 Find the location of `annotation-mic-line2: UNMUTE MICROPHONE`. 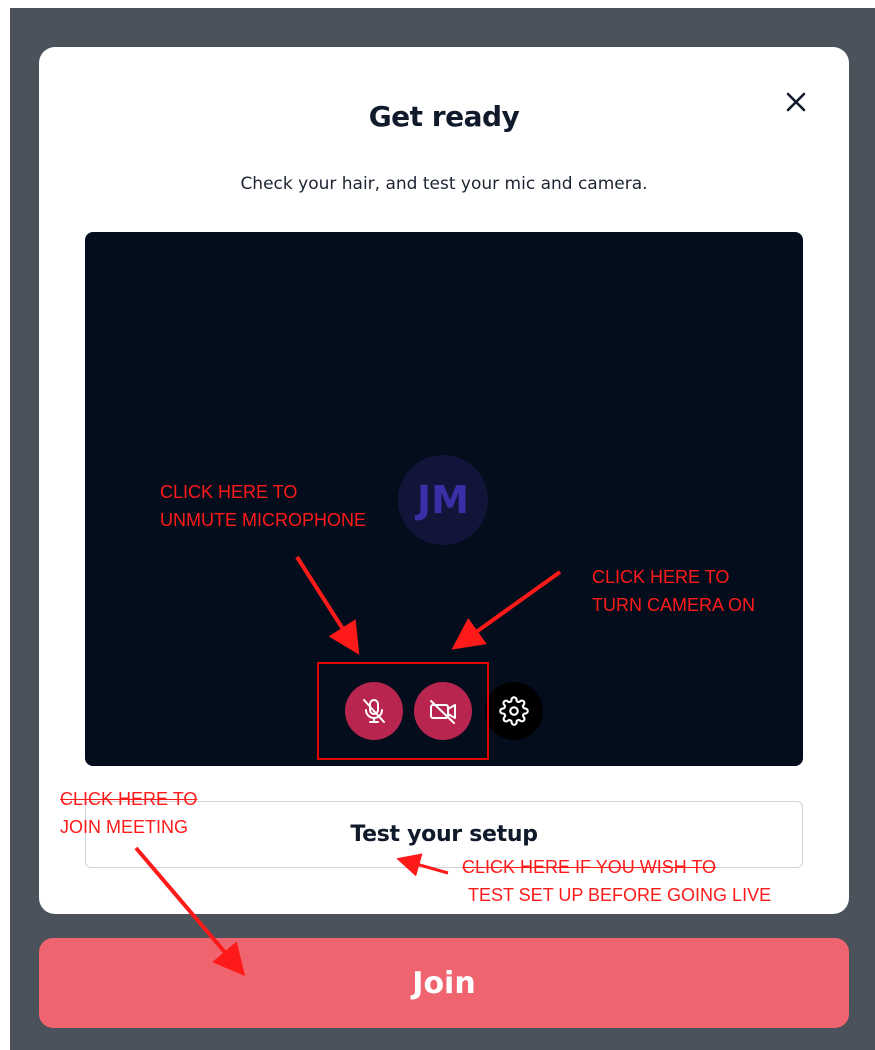

annotation-mic-line2: UNMUTE MICROPHONE is located at coordinates (263, 520).